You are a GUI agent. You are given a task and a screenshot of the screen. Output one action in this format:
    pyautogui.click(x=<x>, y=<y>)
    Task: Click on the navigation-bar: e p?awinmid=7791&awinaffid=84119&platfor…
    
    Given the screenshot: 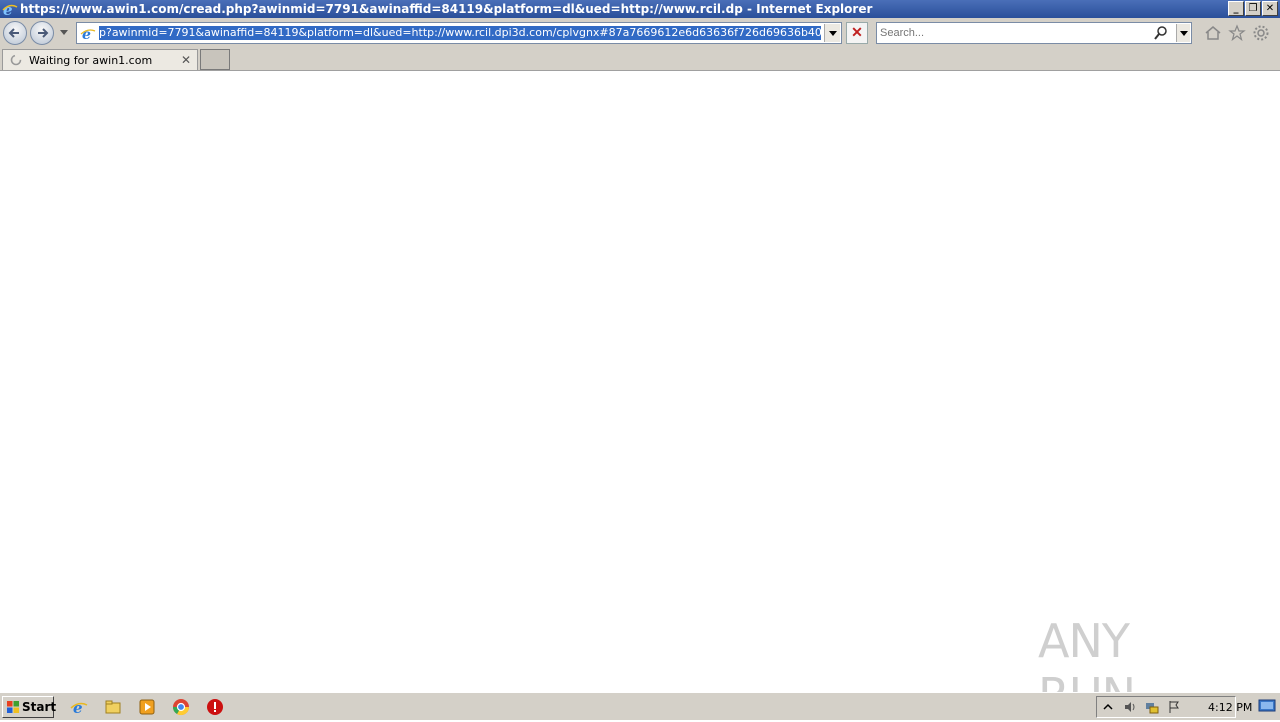 What is the action you would take?
    pyautogui.click(x=640, y=33)
    